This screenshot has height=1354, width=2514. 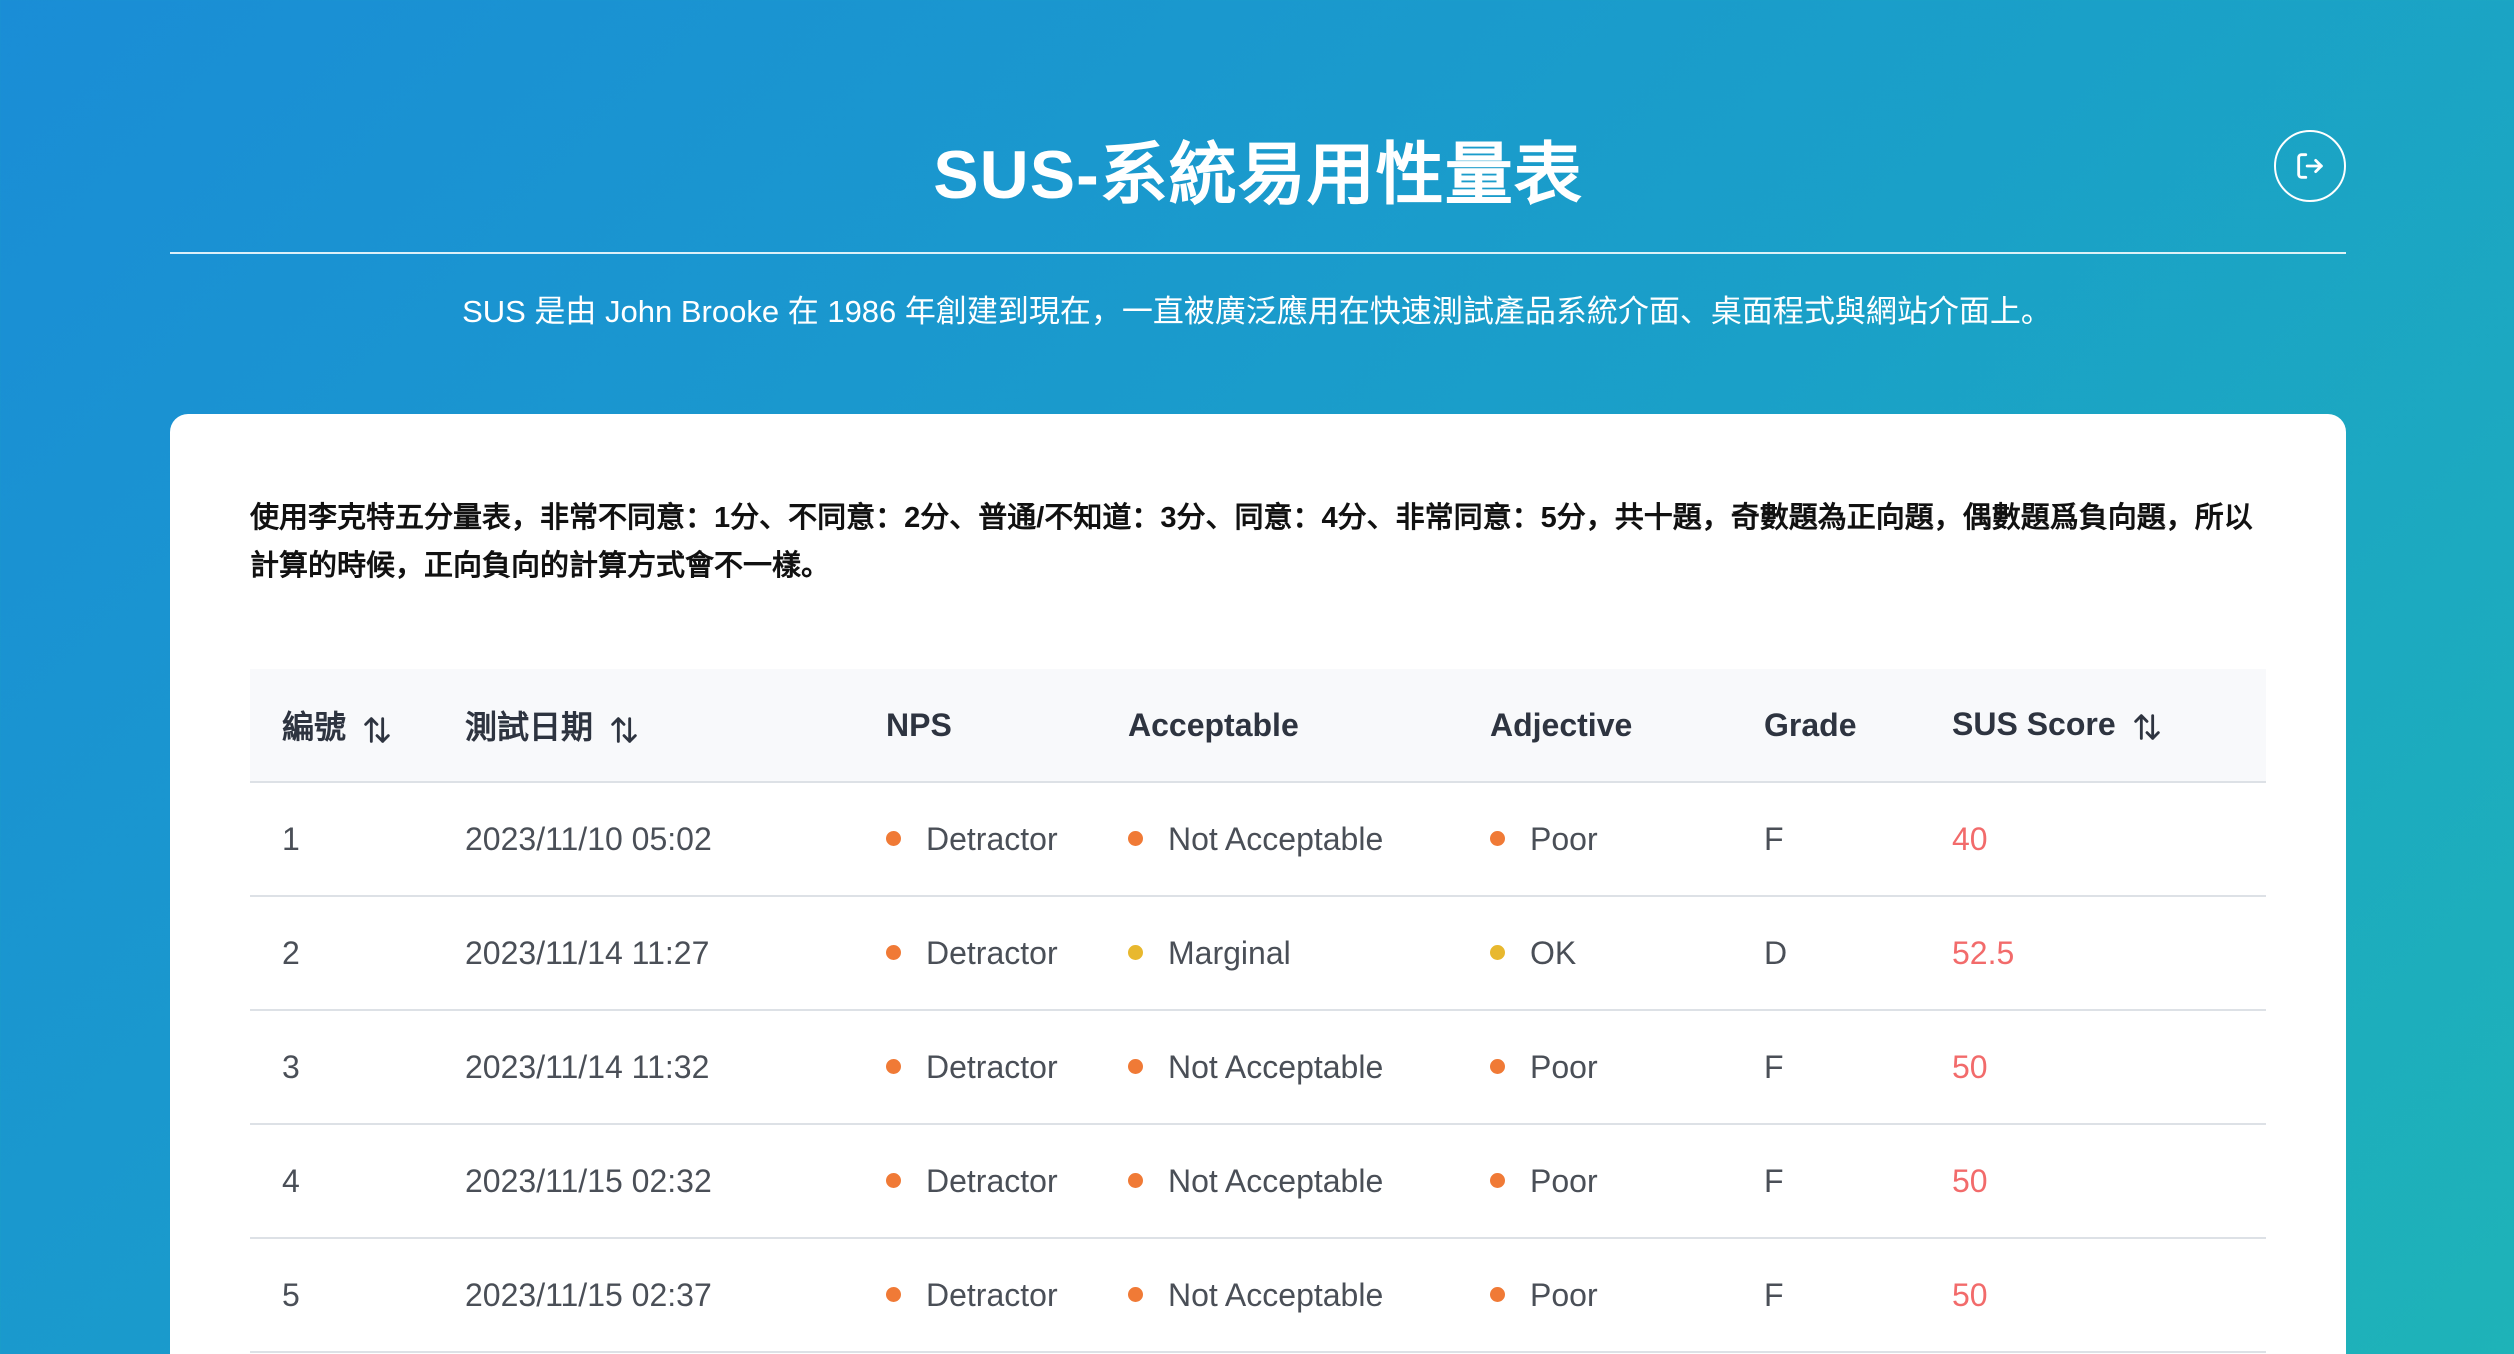 I want to click on cell-score: 40, so click(x=2093, y=839).